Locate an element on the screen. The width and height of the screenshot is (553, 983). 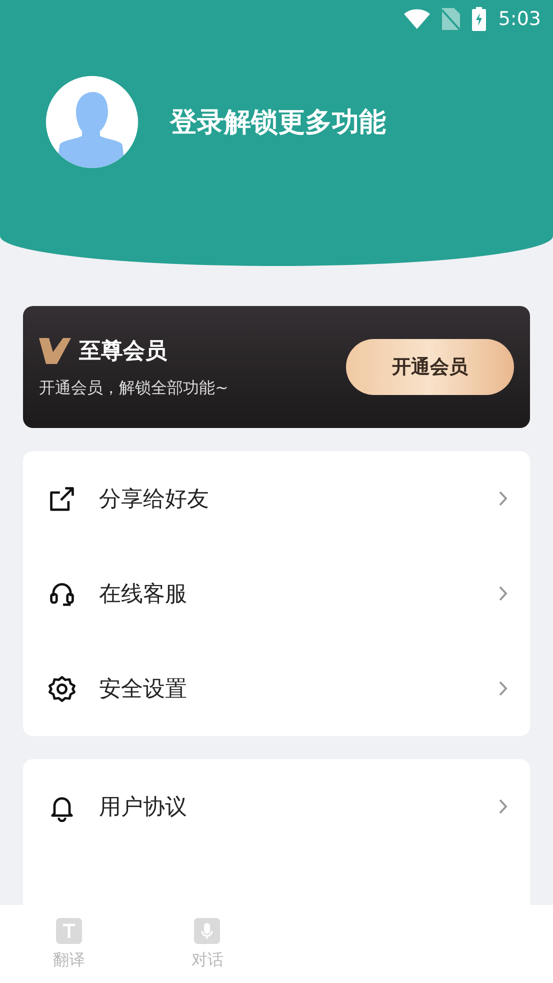
menu-item: 在线客服 is located at coordinates (288, 593).